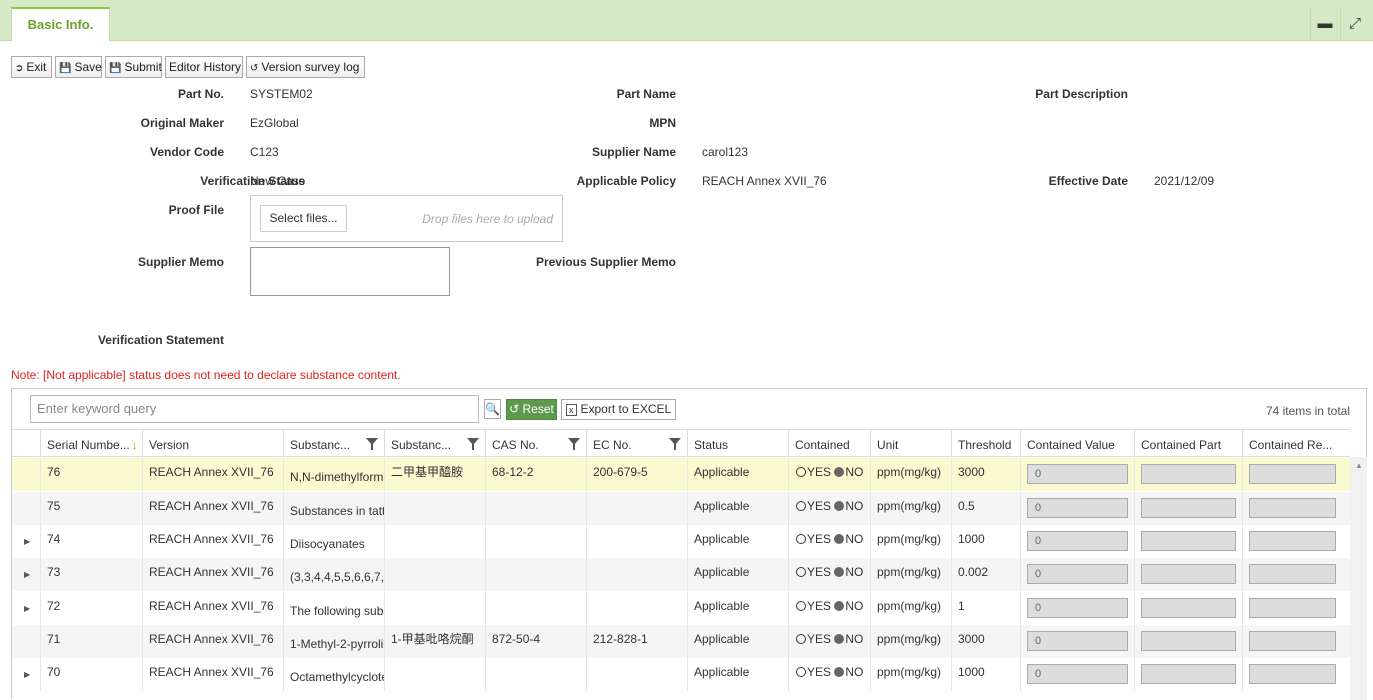 This screenshot has height=700, width=1373. Describe the element at coordinates (212, 674) in the screenshot. I see `version-cell: REACH Annex XVII_76` at that location.